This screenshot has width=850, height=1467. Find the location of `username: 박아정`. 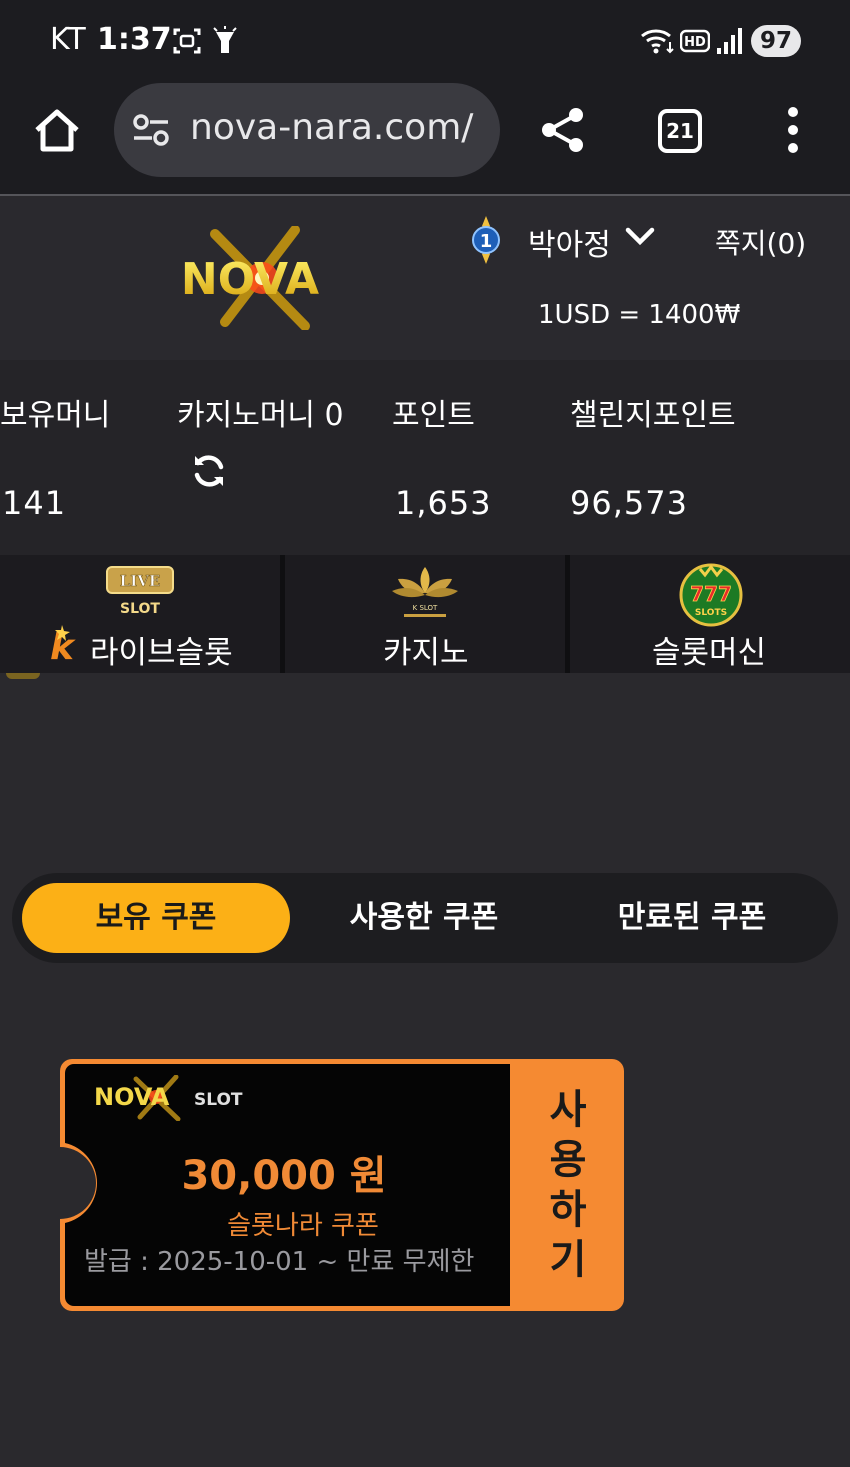

username: 박아정 is located at coordinates (569, 242).